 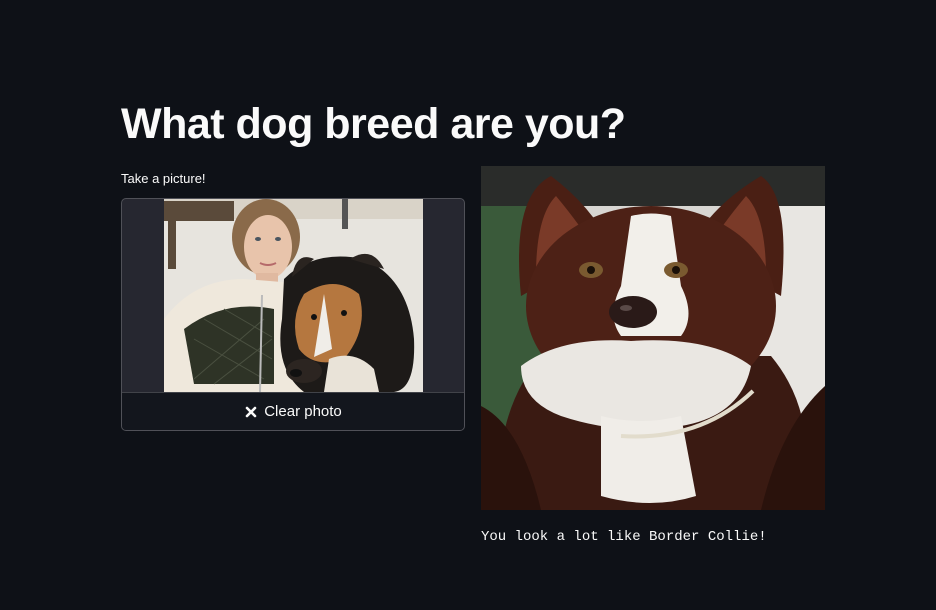 What do you see at coordinates (293, 295) in the screenshot?
I see `captured-photo` at bounding box center [293, 295].